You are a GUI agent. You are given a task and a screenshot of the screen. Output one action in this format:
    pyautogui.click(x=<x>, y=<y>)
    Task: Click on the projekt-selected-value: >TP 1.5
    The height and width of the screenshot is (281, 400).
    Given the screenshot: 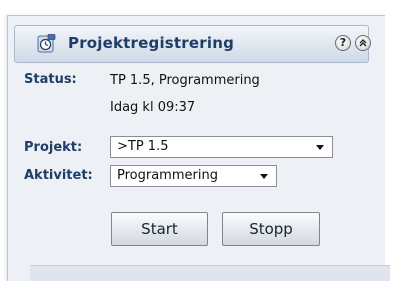 What is the action you would take?
    pyautogui.click(x=143, y=146)
    